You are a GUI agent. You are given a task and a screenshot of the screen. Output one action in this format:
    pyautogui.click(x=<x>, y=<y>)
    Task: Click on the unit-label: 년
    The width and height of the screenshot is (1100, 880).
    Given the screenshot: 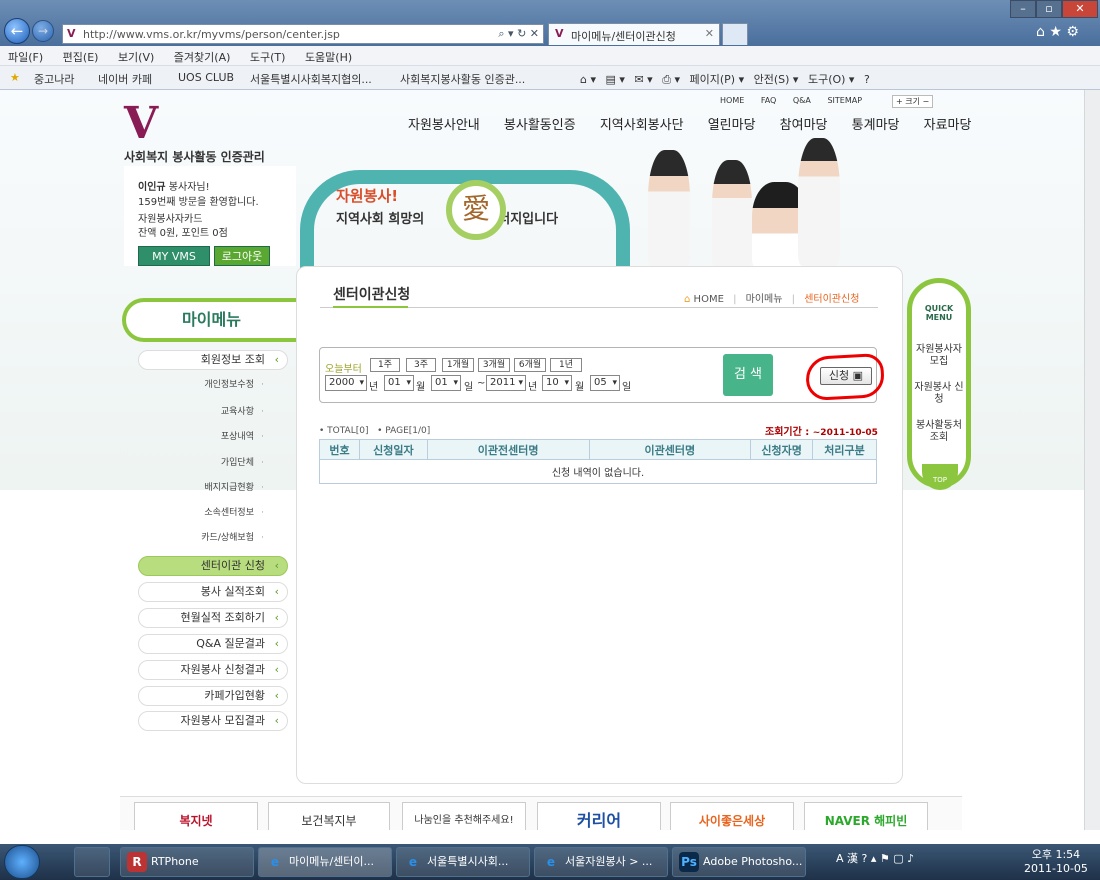 What is the action you would take?
    pyautogui.click(x=533, y=387)
    